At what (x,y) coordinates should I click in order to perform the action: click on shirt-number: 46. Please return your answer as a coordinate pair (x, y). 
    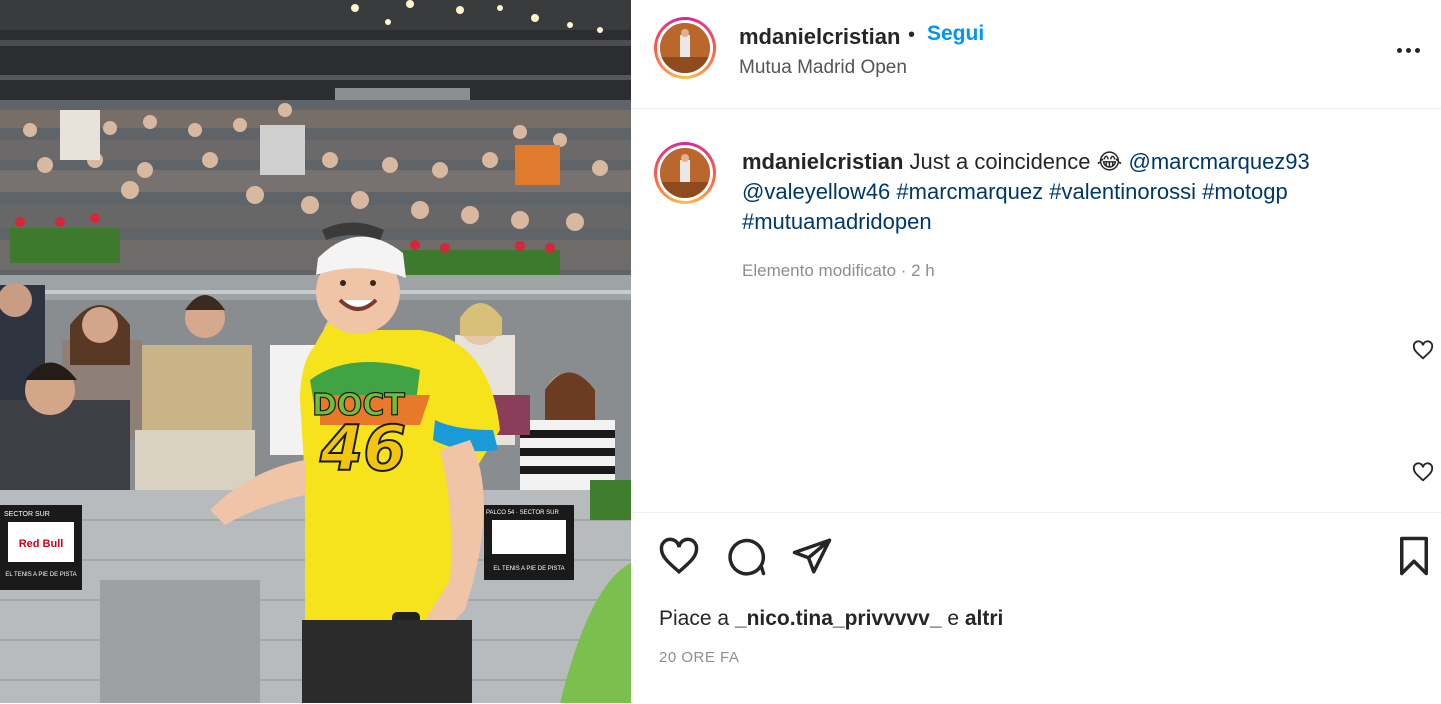
    Looking at the image, I should click on (362, 448).